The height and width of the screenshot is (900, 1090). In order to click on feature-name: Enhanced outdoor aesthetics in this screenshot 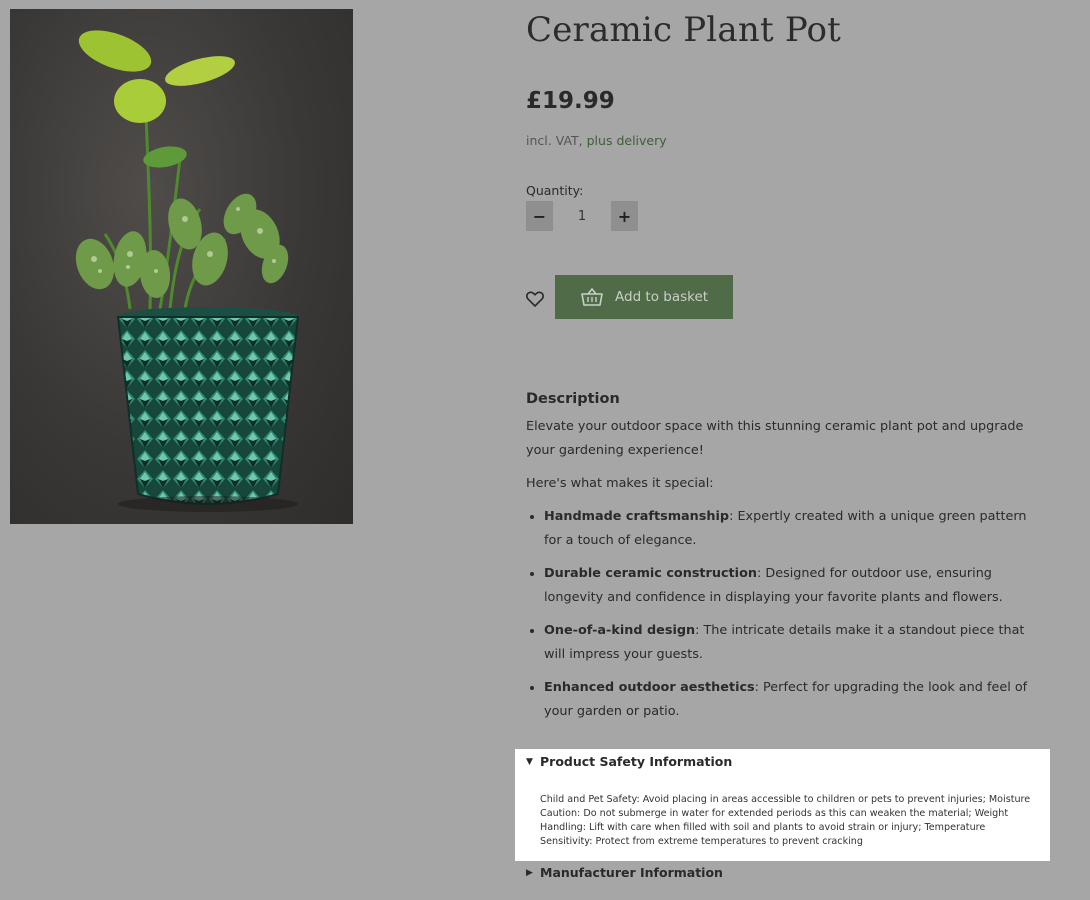, I will do `click(649, 687)`.